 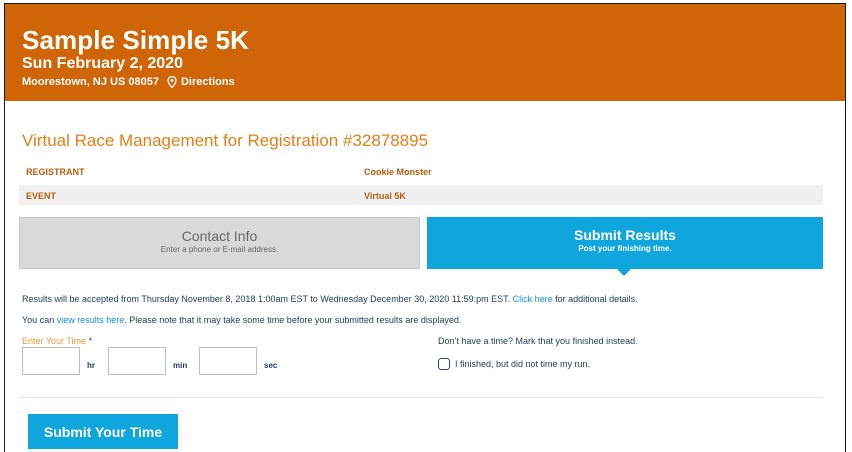 I want to click on event-value: Virtual 5K, so click(x=385, y=196).